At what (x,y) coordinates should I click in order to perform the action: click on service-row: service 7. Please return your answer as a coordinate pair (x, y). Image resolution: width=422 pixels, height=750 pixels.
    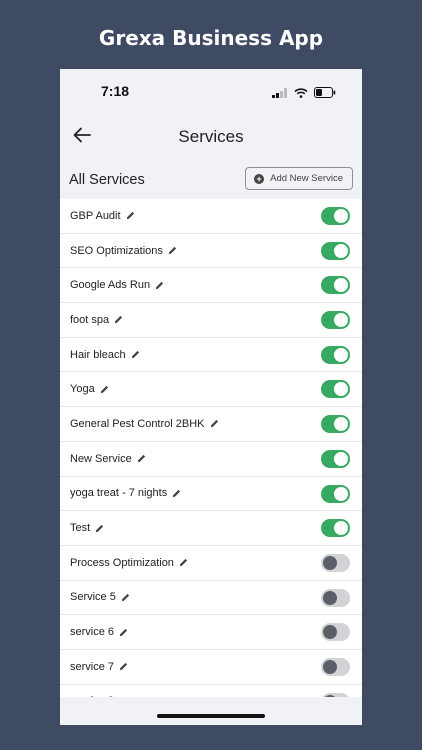
    Looking at the image, I should click on (211, 667).